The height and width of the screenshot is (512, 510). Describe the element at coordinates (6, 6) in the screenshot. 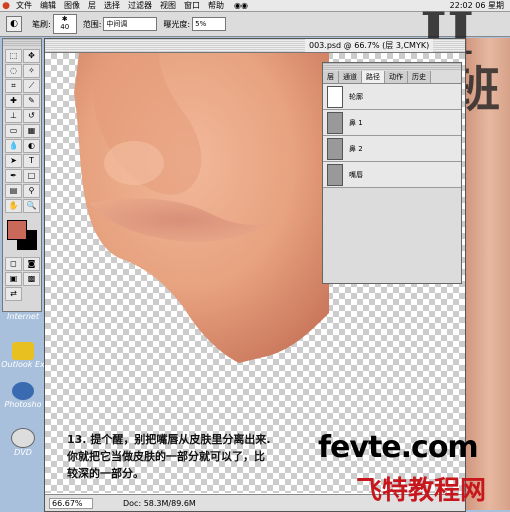

I see `apple-menu-icon: ●` at that location.